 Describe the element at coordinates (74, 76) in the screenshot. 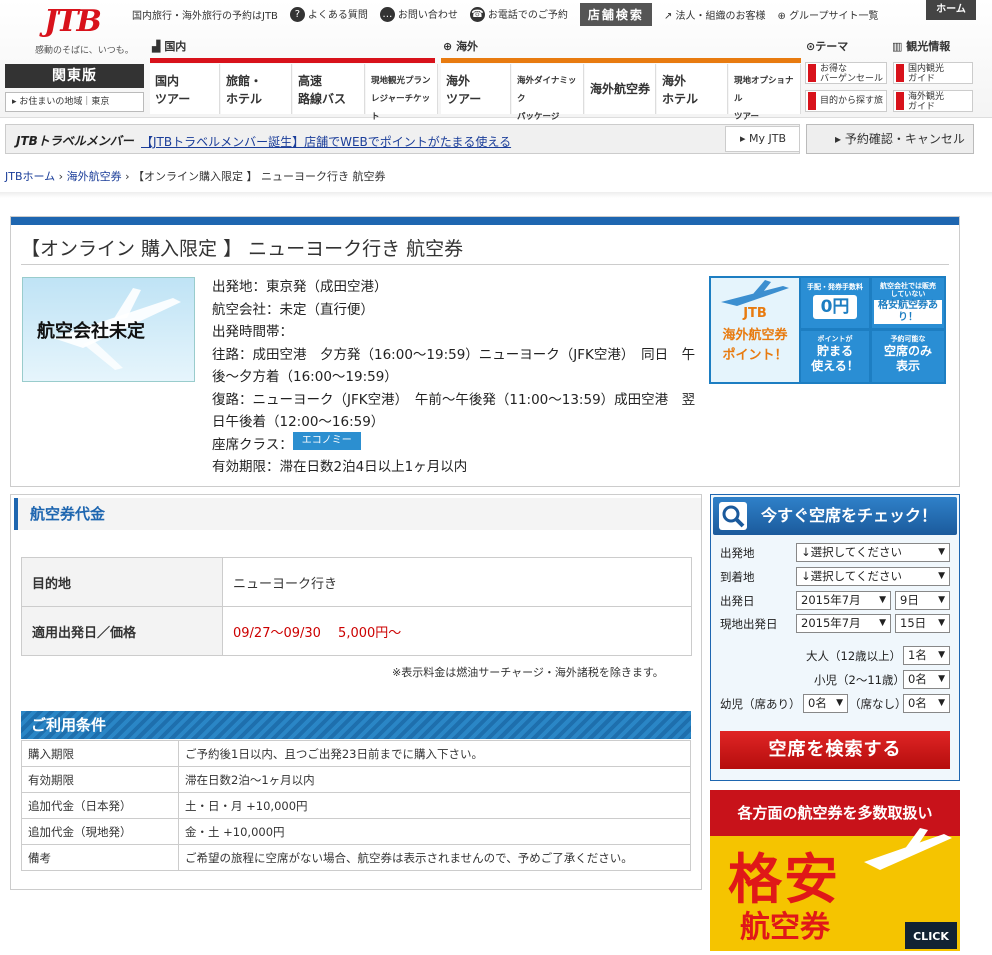

I see `region-label: 関東版` at that location.